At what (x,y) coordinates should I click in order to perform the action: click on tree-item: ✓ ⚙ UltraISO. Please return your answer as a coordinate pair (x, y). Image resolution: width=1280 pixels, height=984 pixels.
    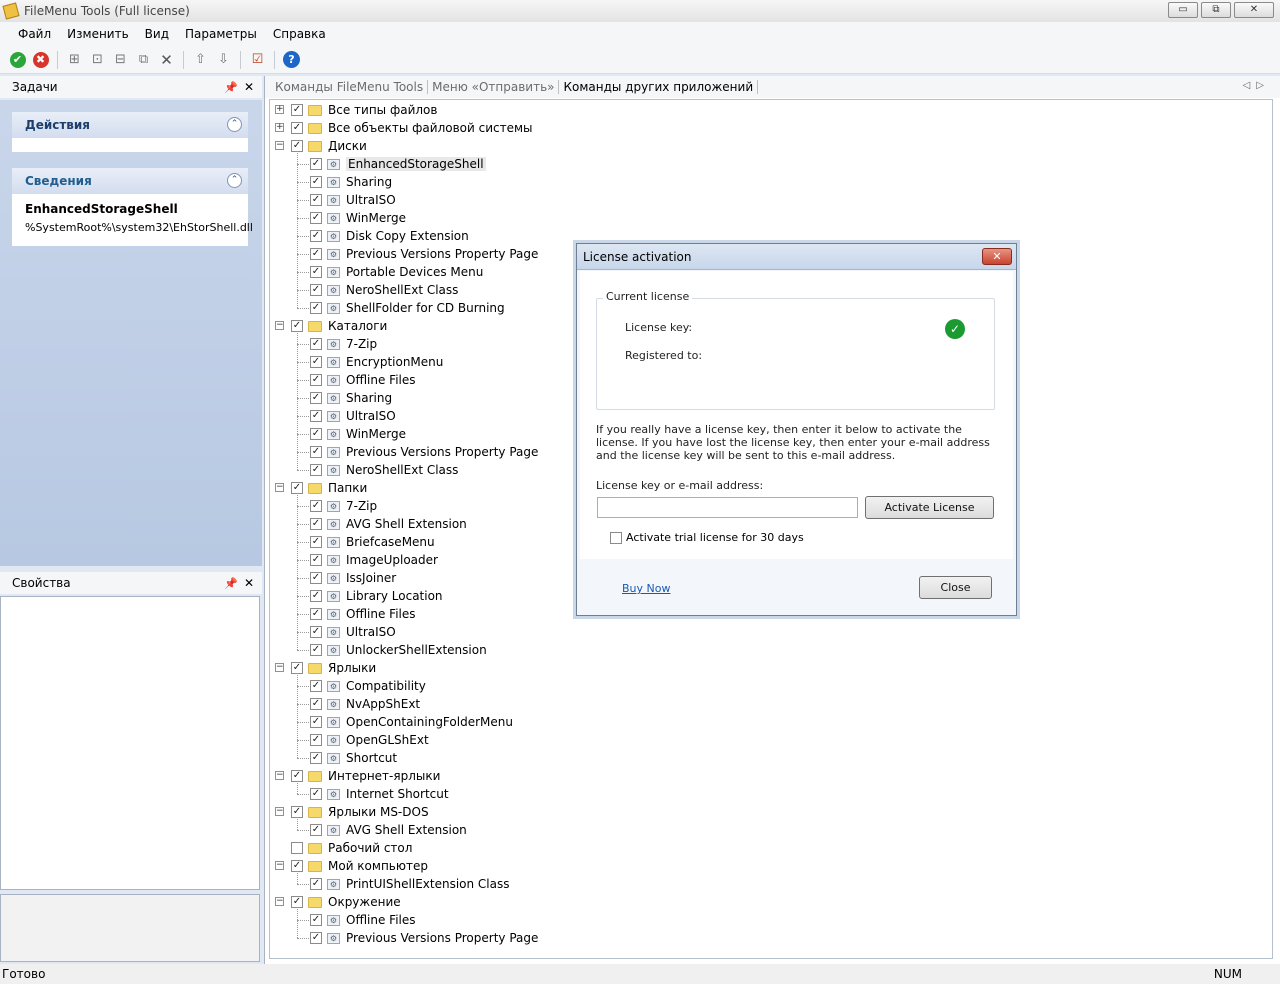
    Looking at the image, I should click on (353, 416).